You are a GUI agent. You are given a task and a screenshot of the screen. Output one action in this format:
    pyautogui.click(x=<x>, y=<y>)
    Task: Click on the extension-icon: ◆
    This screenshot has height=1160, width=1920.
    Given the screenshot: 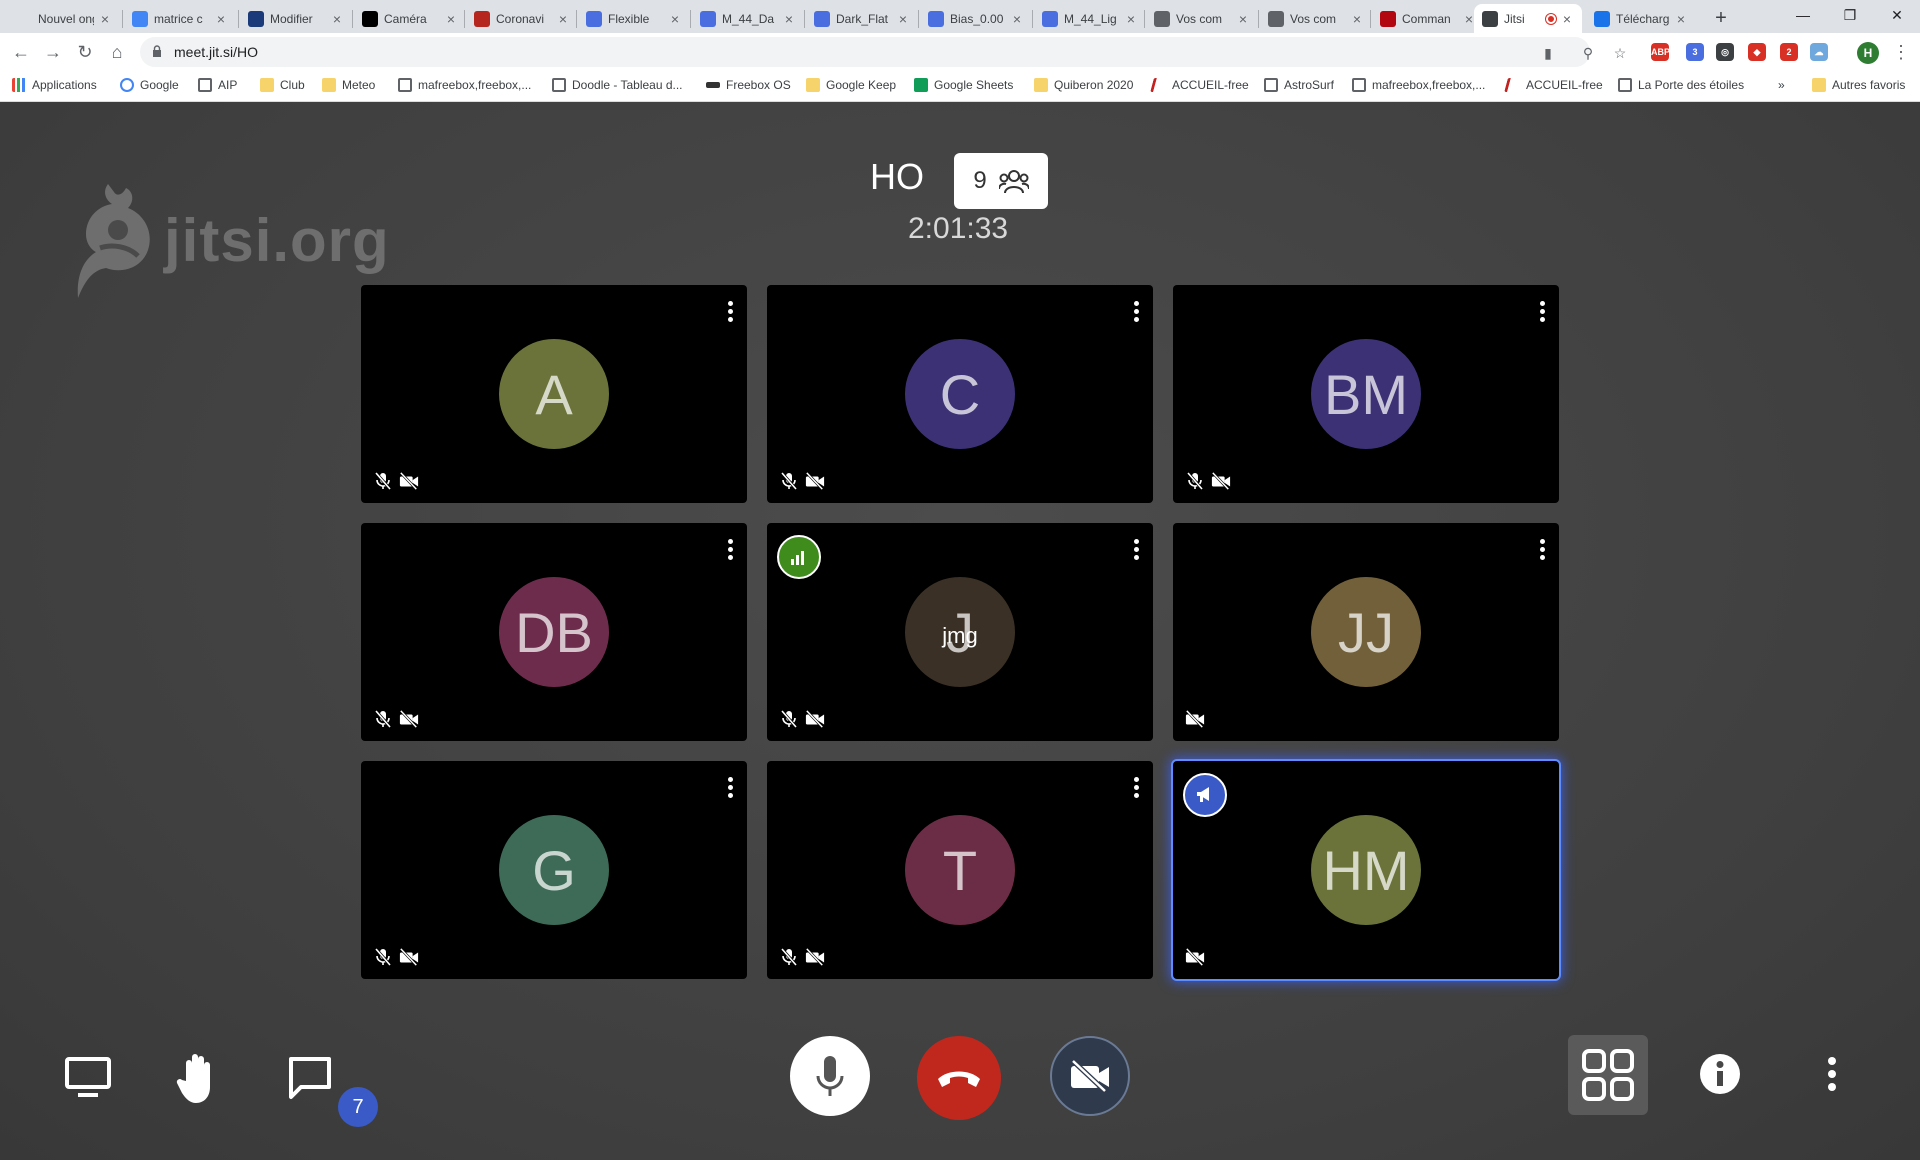 What is the action you would take?
    pyautogui.click(x=1757, y=52)
    